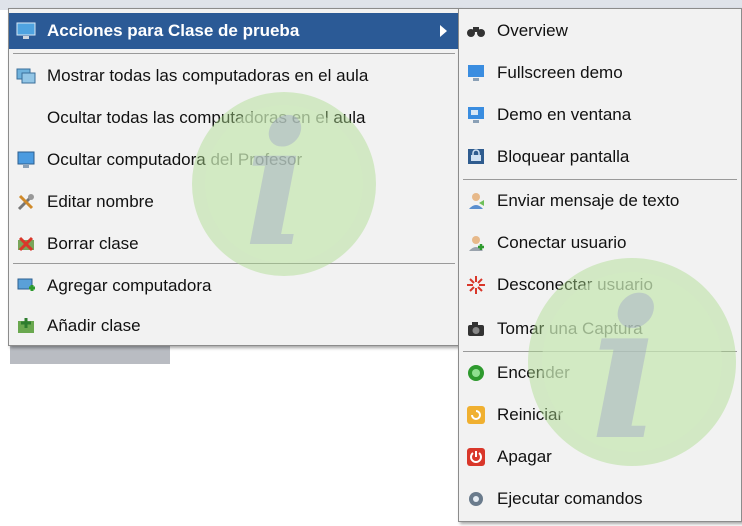 This screenshot has height=526, width=742. Describe the element at coordinates (476, 115) in the screenshot. I see `window-demo-icon` at that location.